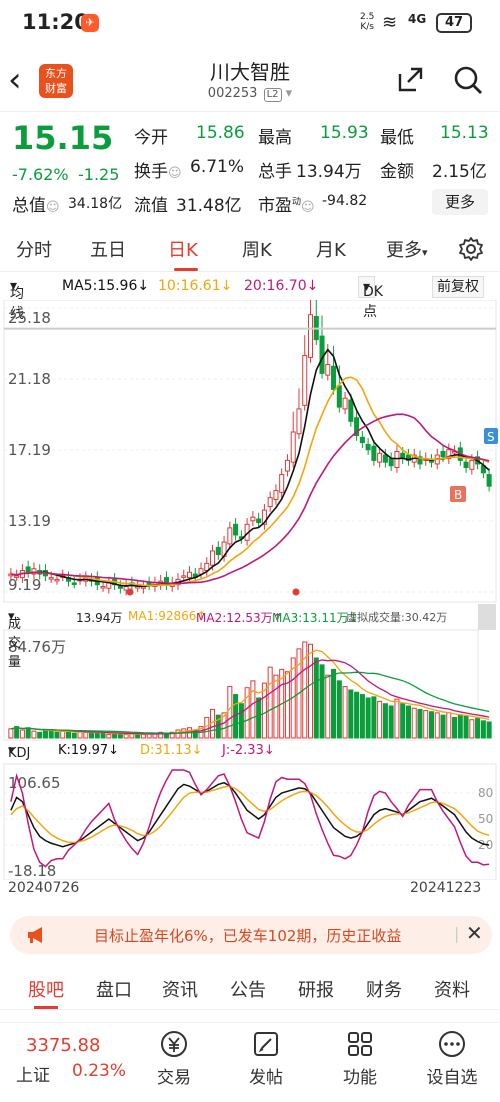 This screenshot has width=500, height=1102. Describe the element at coordinates (468, 80) in the screenshot. I see `search-icon` at that location.